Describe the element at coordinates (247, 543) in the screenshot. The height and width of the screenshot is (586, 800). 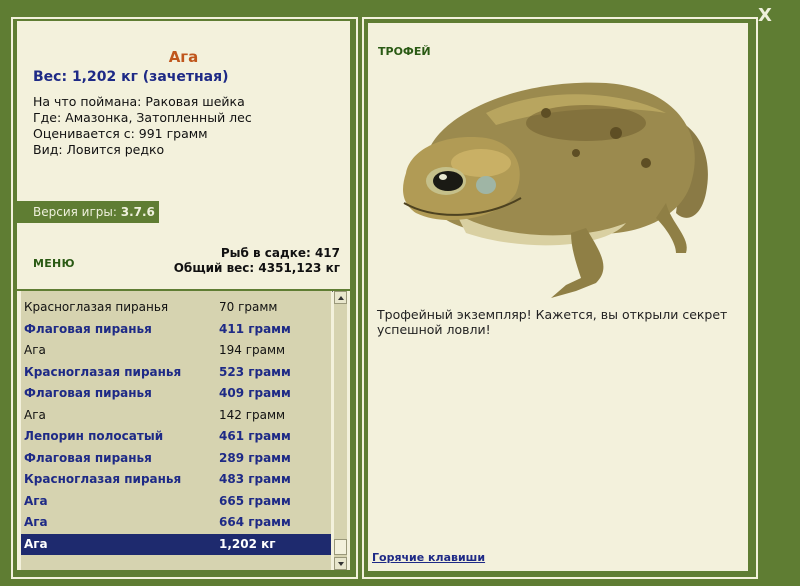
I see `list-item-weight: 1,202 кг` at that location.